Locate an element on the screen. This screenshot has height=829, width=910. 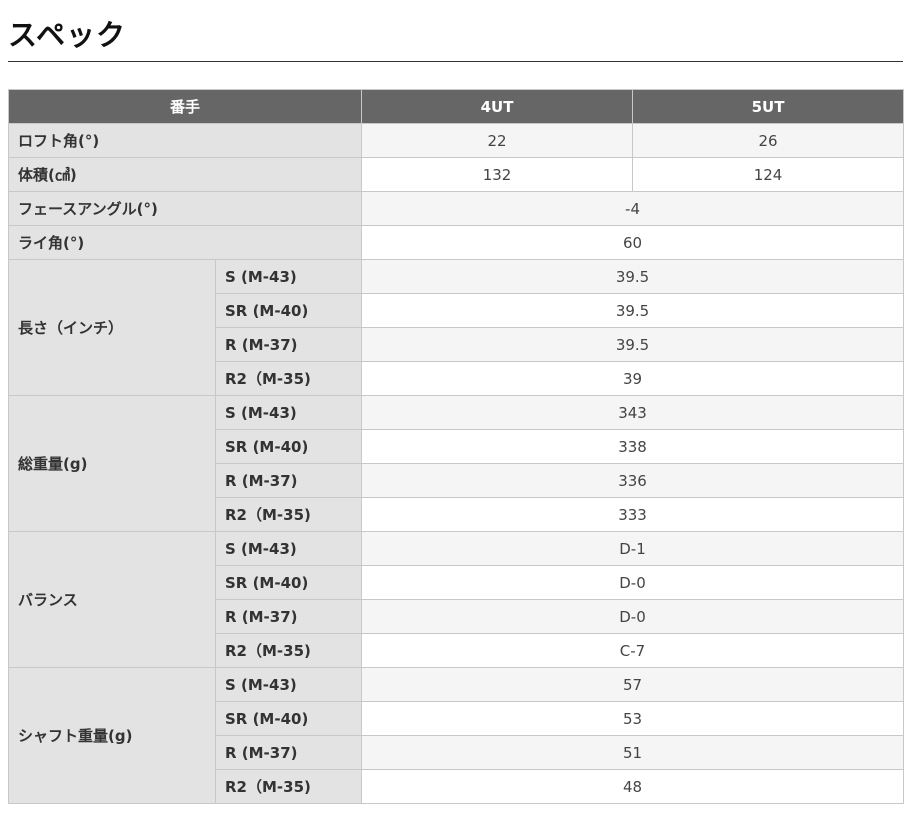
value-cell: 336 is located at coordinates (633, 480).